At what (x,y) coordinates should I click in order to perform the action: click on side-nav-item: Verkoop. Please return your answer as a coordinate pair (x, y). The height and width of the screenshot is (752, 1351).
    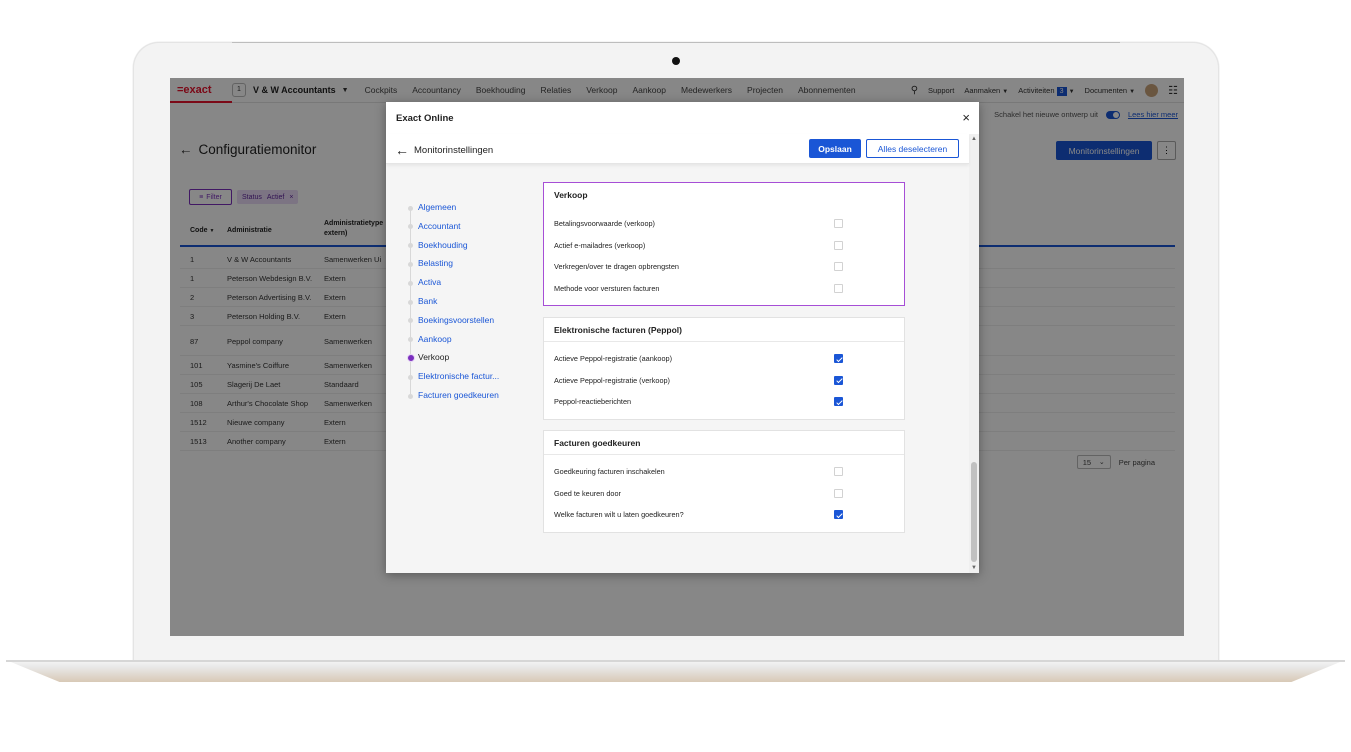
    Looking at the image, I should click on (433, 357).